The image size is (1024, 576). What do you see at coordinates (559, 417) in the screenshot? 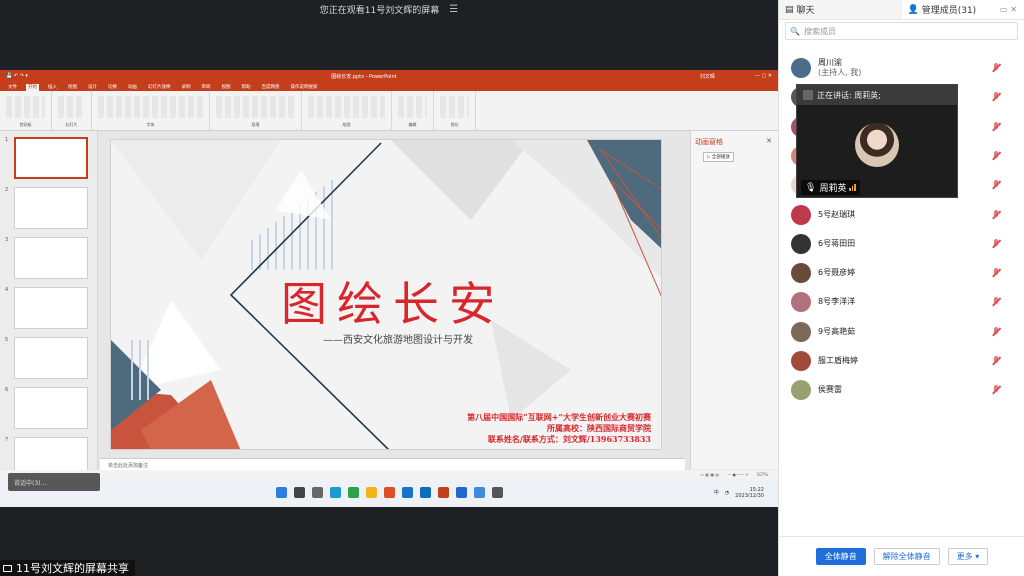
I see `slide-info-line: 第八届中国国际“互联网+”大学生创新创业大赛初赛` at bounding box center [559, 417].